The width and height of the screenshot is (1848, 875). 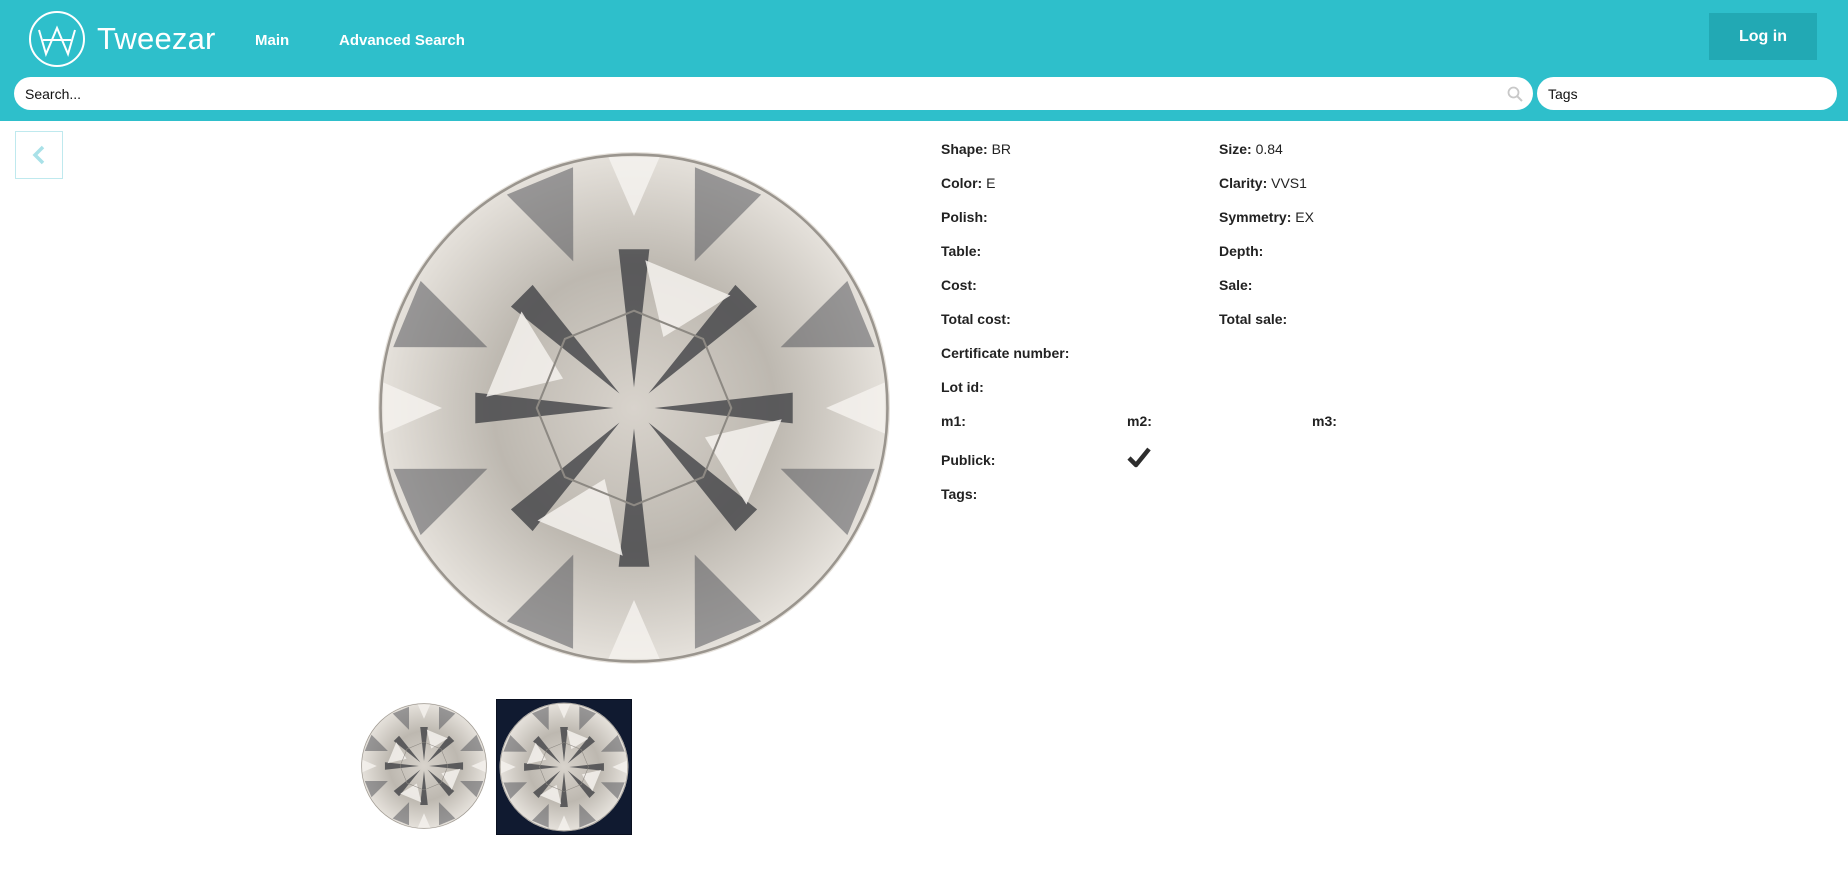 What do you see at coordinates (1253, 319) in the screenshot?
I see `field-total-sale: Total sale:` at bounding box center [1253, 319].